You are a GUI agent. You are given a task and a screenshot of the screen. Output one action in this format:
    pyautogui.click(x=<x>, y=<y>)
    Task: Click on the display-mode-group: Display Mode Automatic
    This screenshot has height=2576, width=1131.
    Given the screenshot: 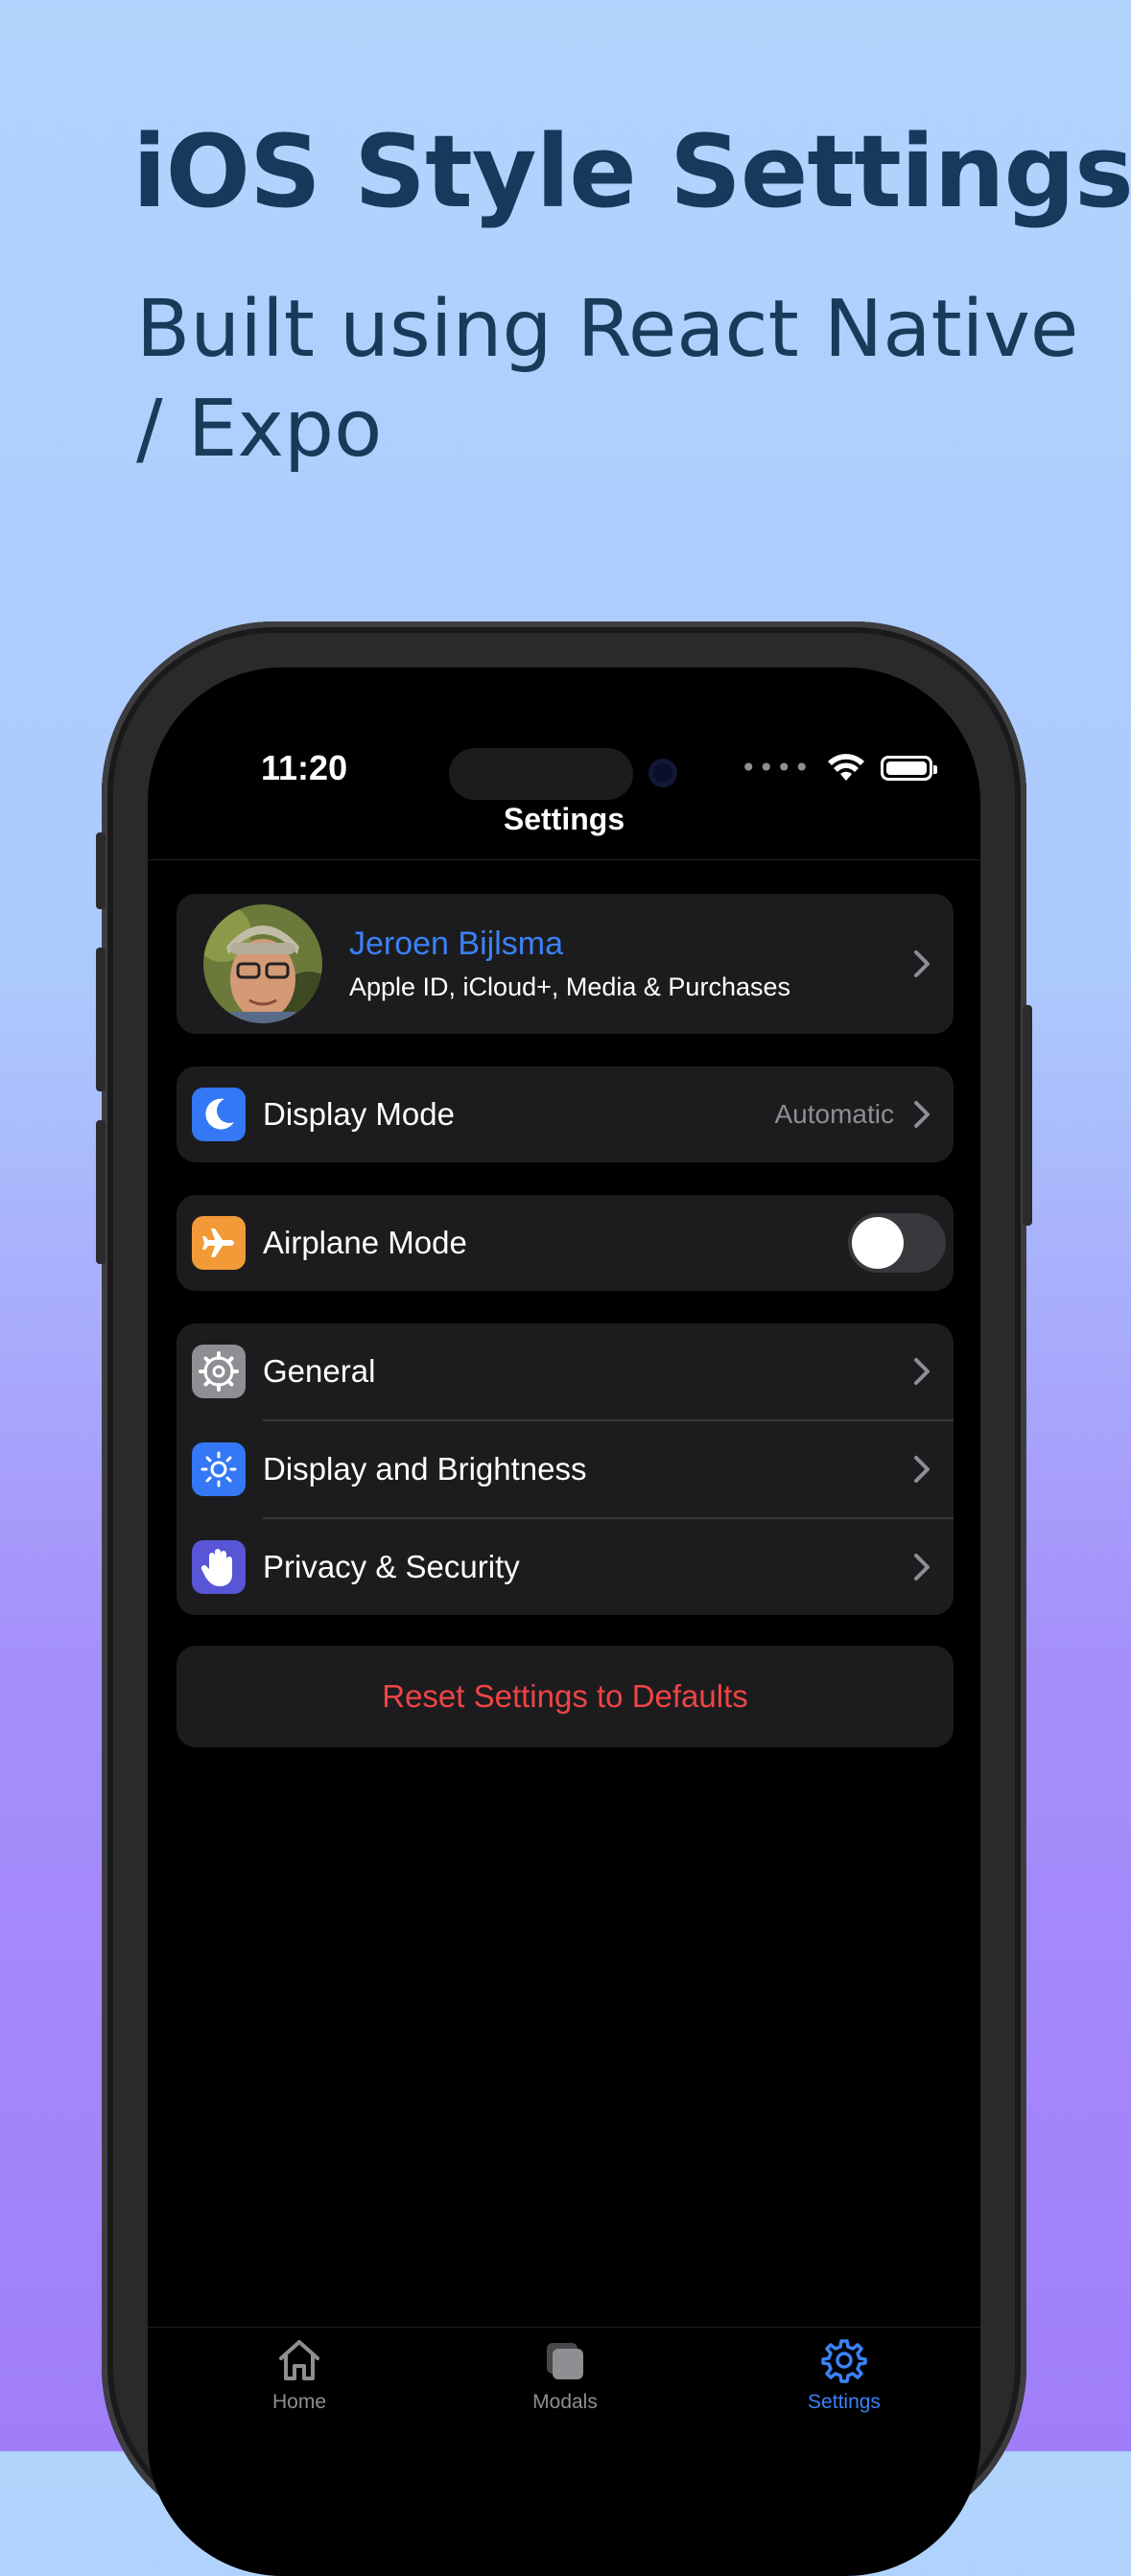 What is the action you would take?
    pyautogui.click(x=566, y=1114)
    